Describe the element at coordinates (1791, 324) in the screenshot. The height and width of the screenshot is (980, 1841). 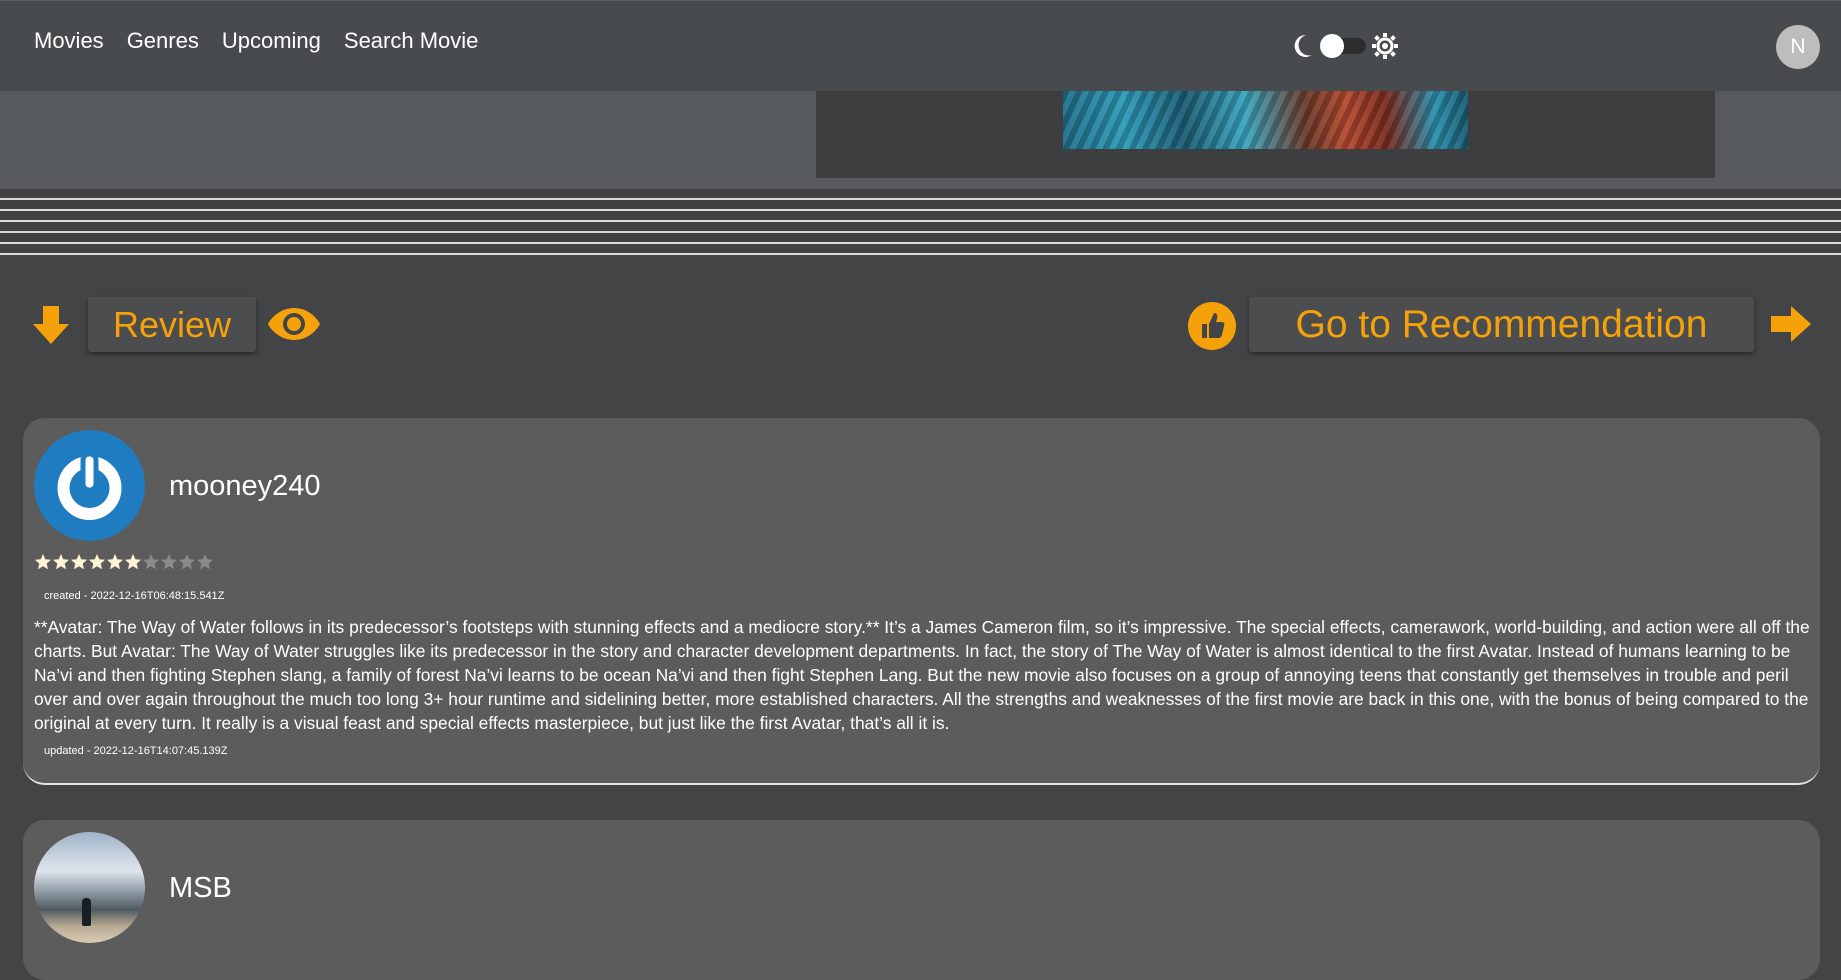
I see `arrow-right-icon` at that location.